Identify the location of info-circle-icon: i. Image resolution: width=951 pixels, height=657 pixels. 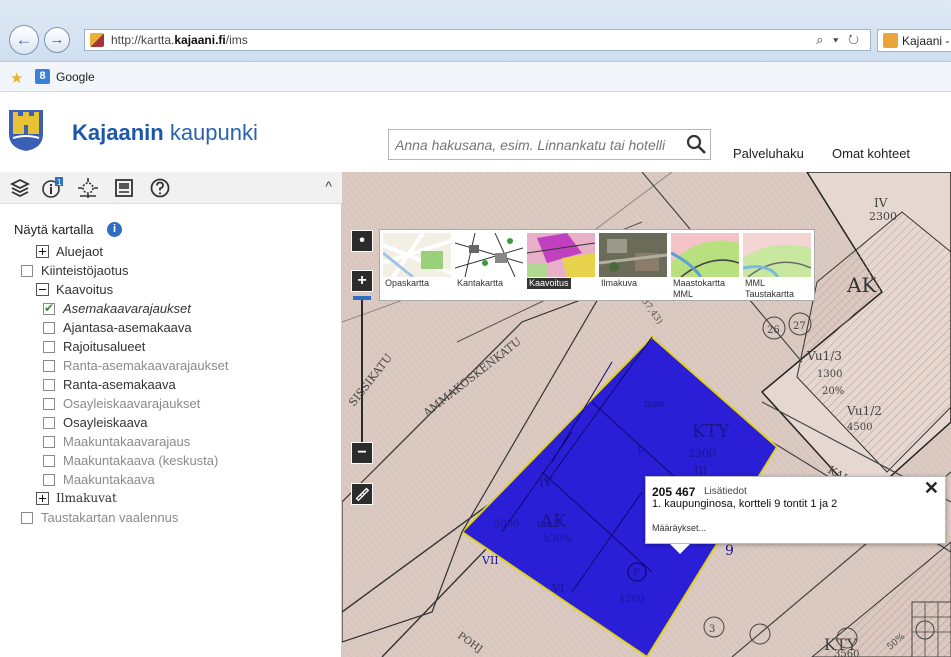
(114, 229).